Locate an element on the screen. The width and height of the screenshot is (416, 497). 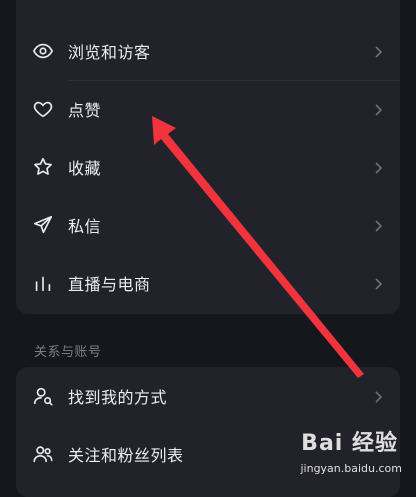
menu-item-live-commerce: 直播与电商 is located at coordinates (208, 283).